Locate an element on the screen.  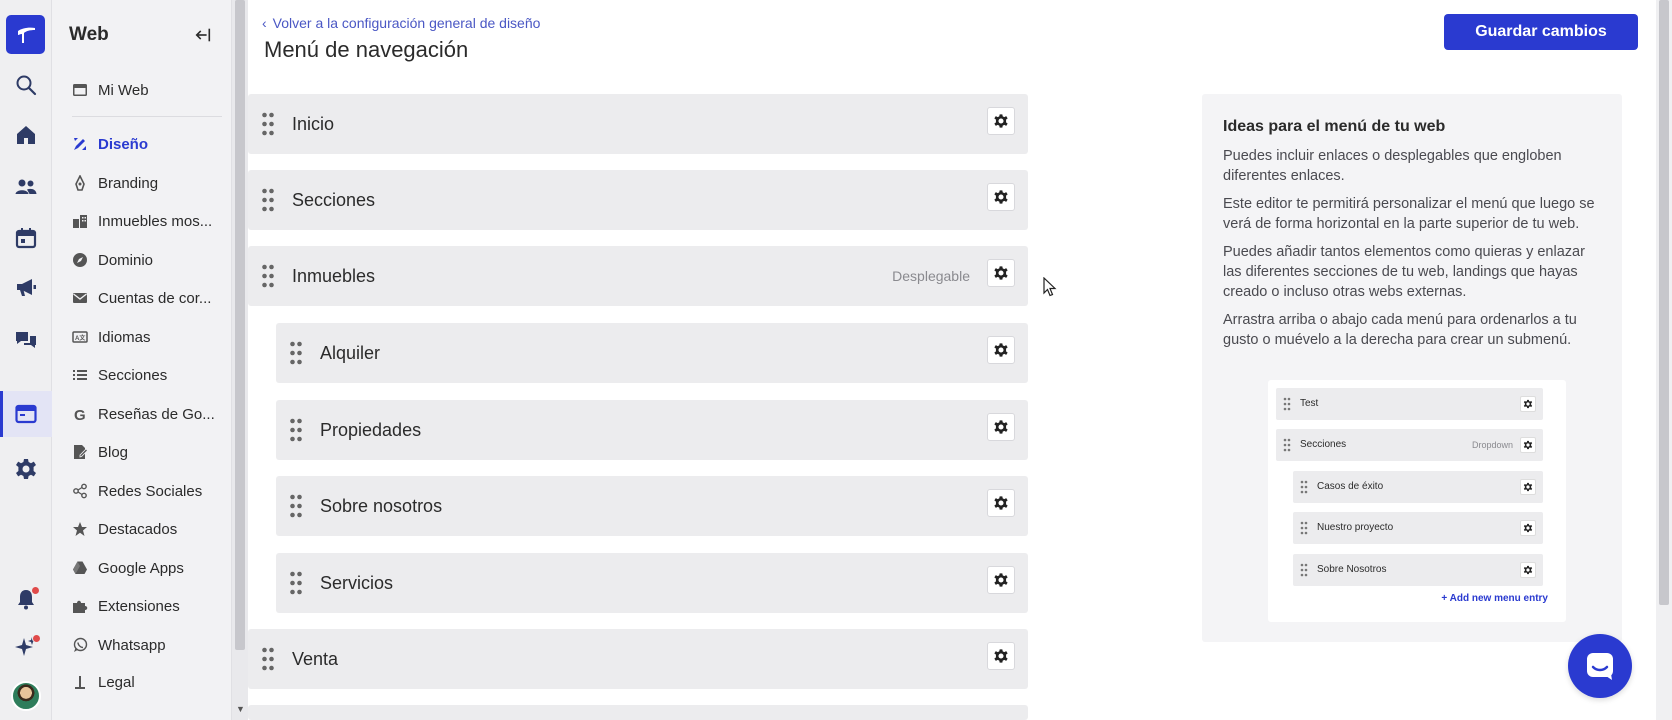
example-menu-entry: Sobre Nosotros is located at coordinates (1418, 570).